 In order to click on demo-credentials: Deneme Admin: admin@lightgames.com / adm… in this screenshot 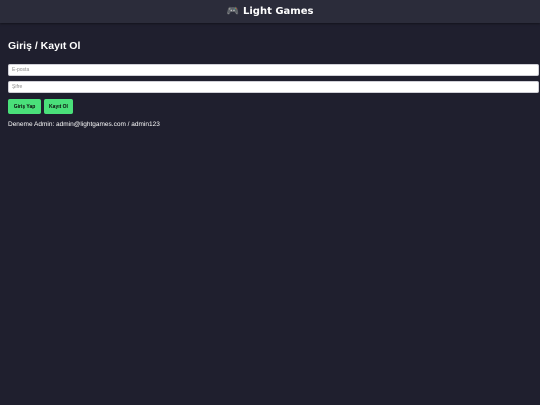, I will do `click(84, 124)`.